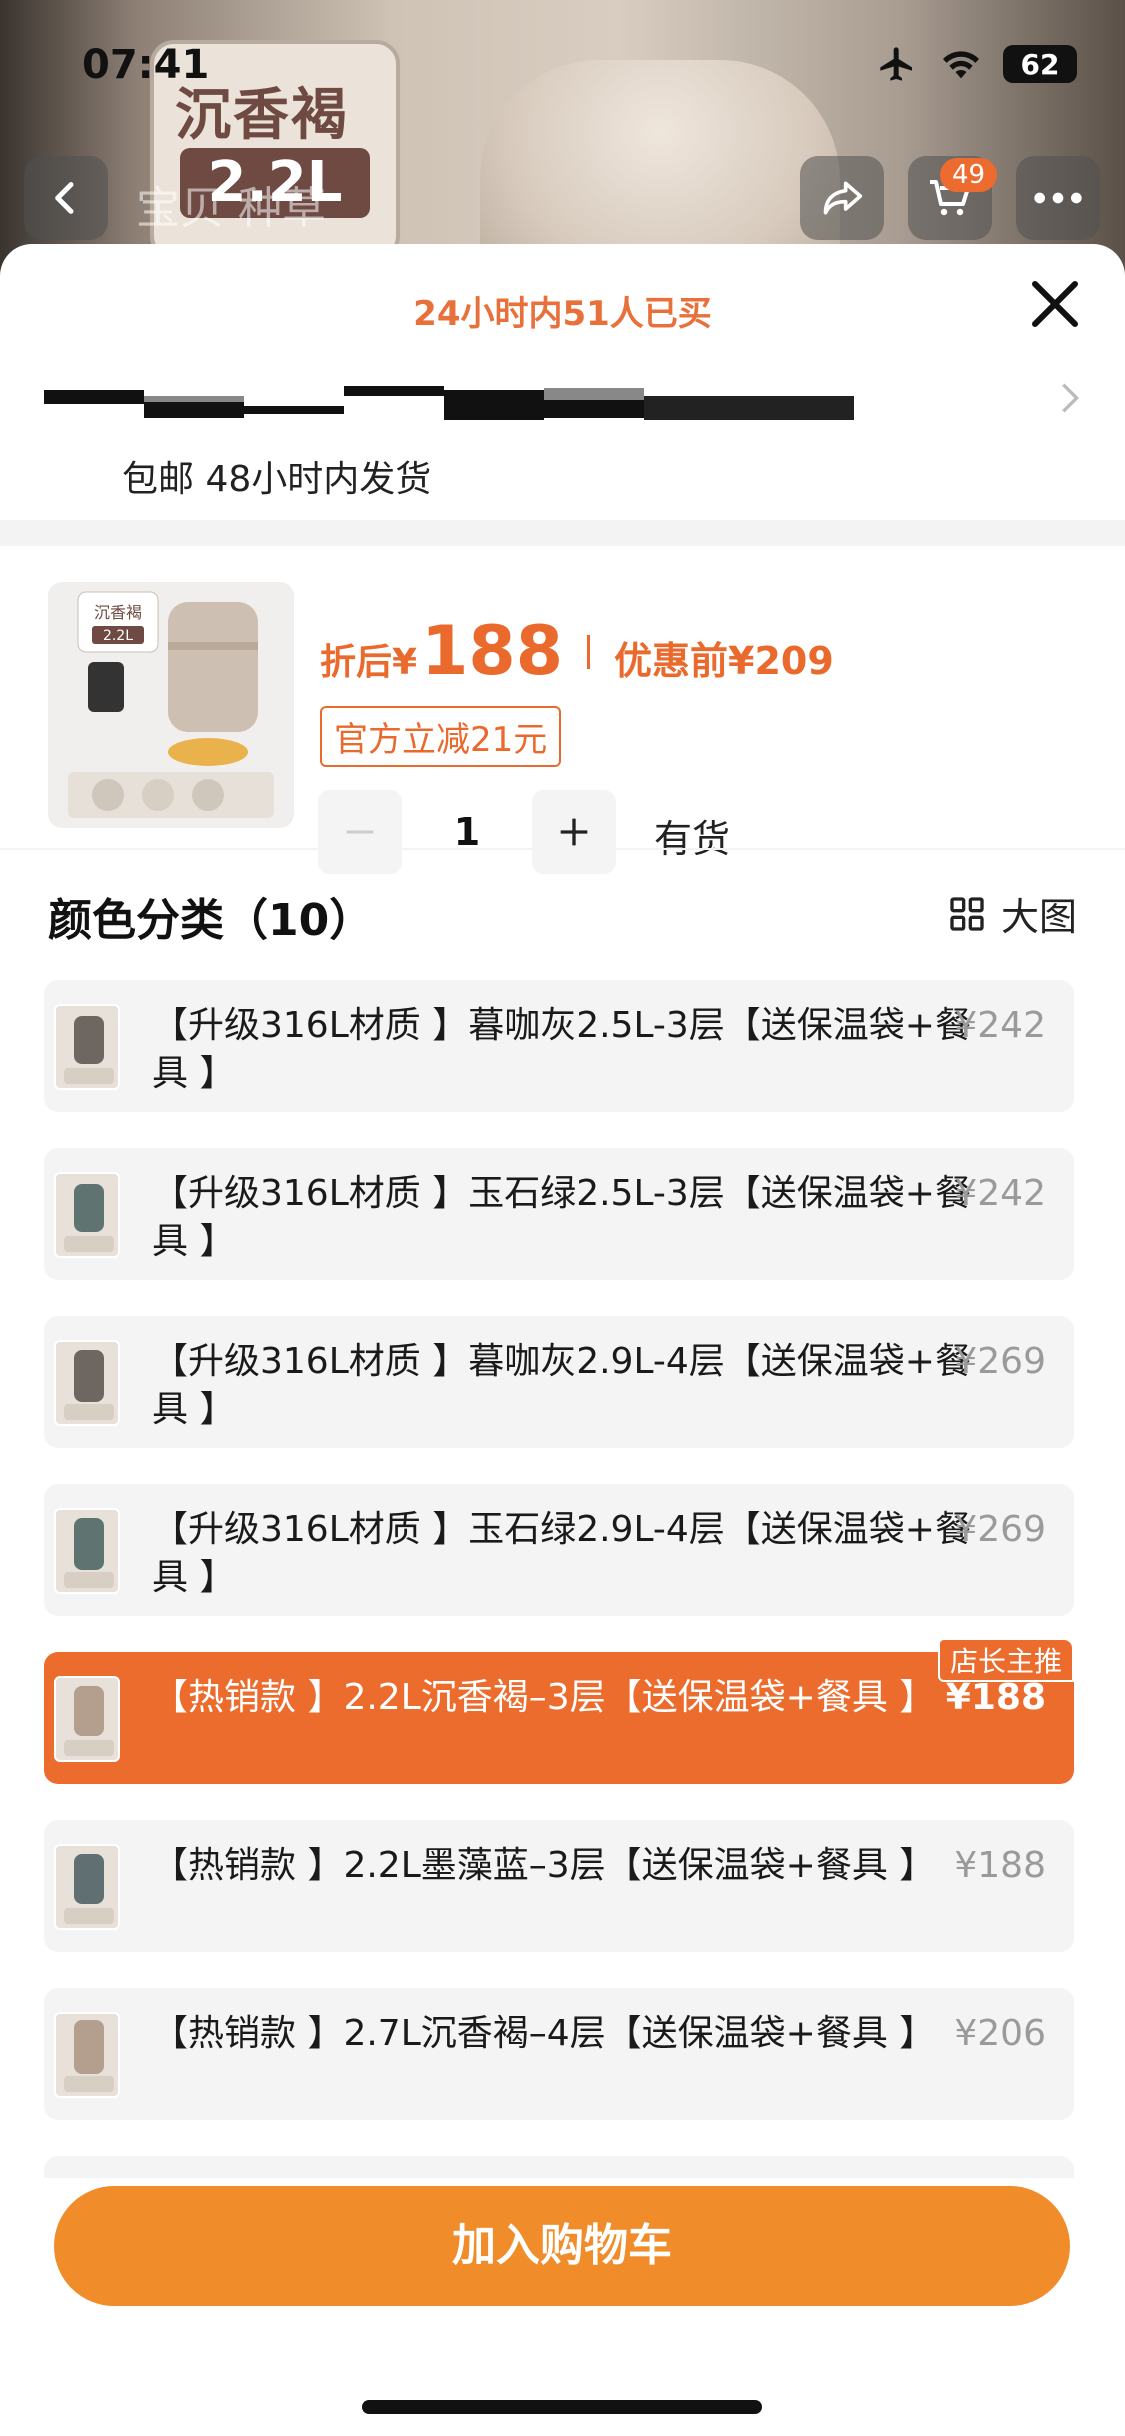 This screenshot has height=2436, width=1125. Describe the element at coordinates (967, 913) in the screenshot. I see `grid-icon` at that location.